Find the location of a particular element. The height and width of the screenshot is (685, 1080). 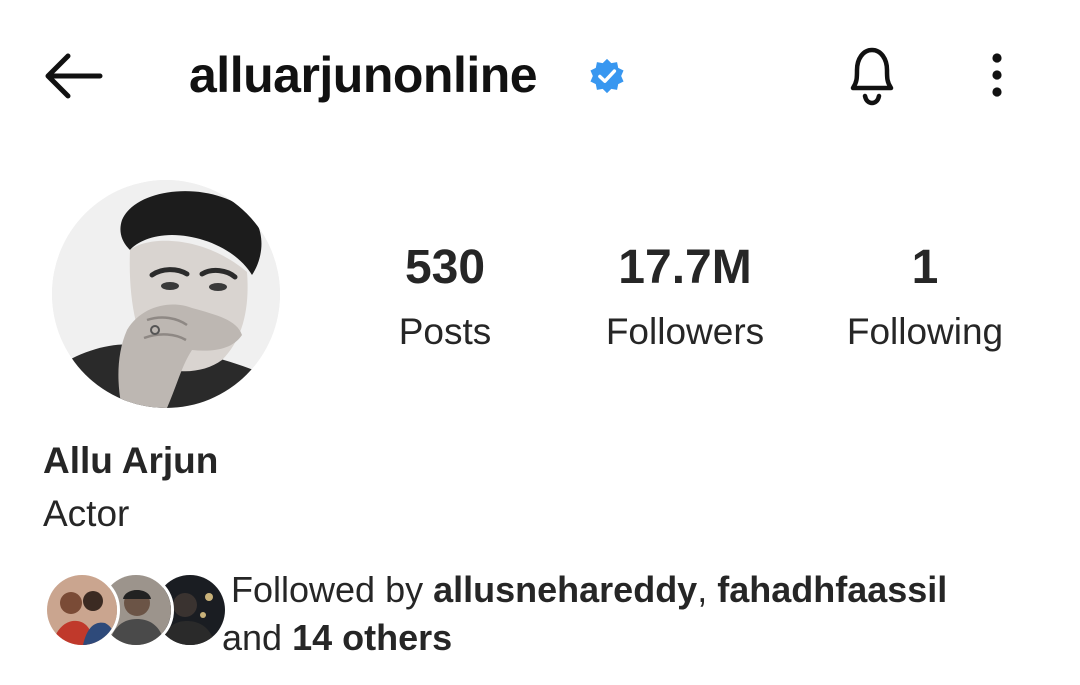

arrow-left-icon is located at coordinates (74, 76).